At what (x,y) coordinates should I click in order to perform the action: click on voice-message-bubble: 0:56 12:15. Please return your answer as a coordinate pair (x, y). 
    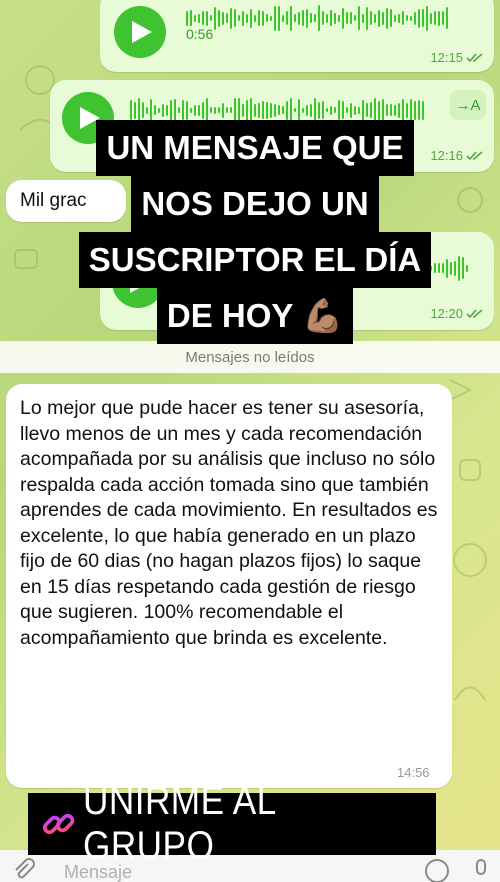
    Looking at the image, I should click on (297, 36).